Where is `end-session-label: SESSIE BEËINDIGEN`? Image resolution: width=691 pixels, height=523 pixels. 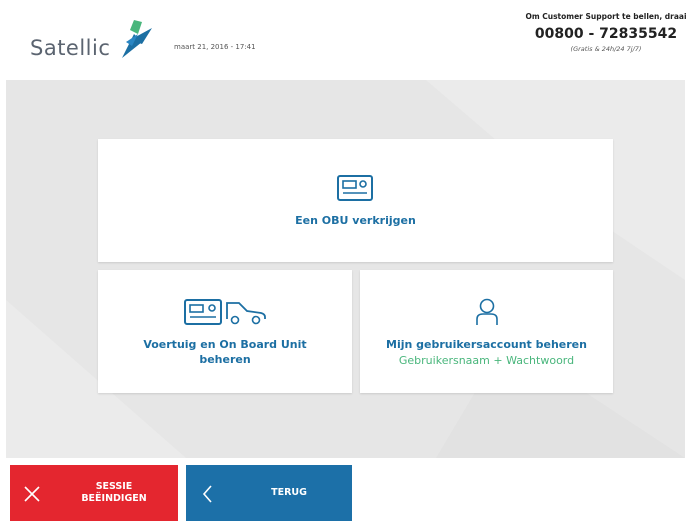 end-session-label: SESSIE BEËINDIGEN is located at coordinates (114, 493).